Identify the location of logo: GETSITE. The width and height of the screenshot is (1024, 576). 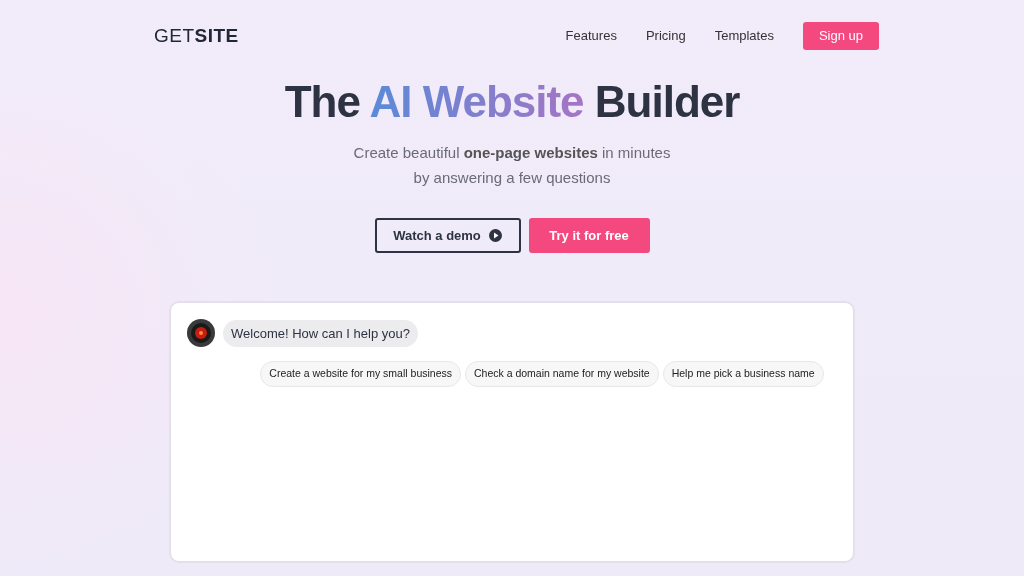
(196, 36).